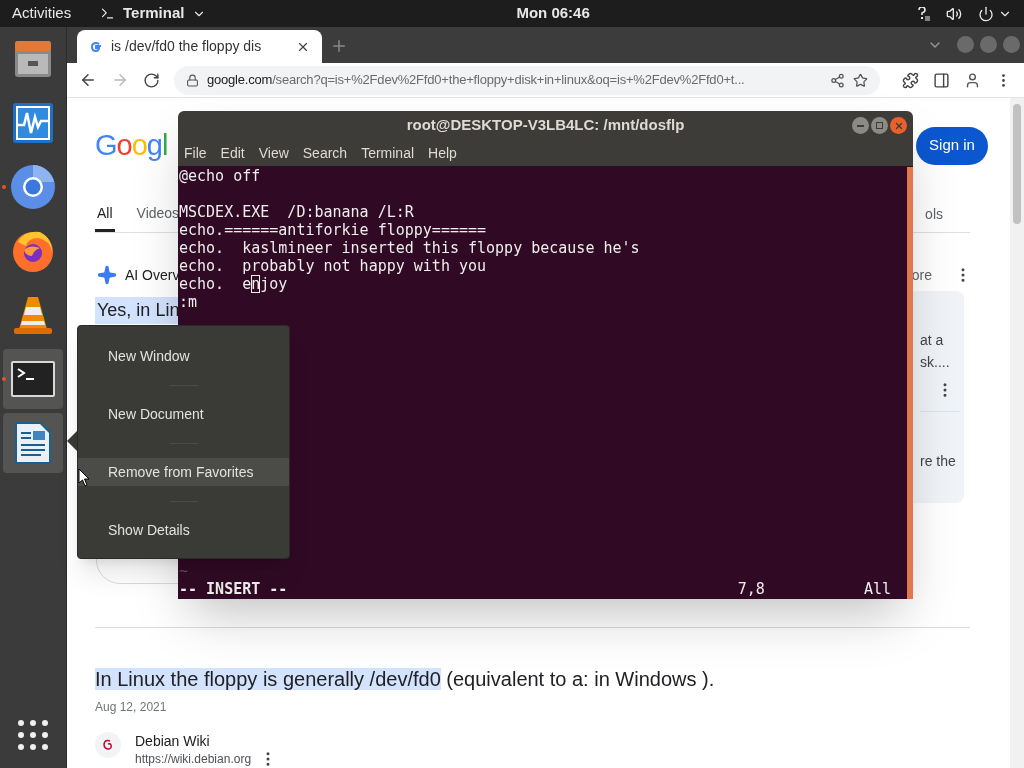 Image resolution: width=1024 pixels, height=768 pixels. What do you see at coordinates (333, 266) in the screenshot?
I see `terminal-line: echo. probably not happy with you` at bounding box center [333, 266].